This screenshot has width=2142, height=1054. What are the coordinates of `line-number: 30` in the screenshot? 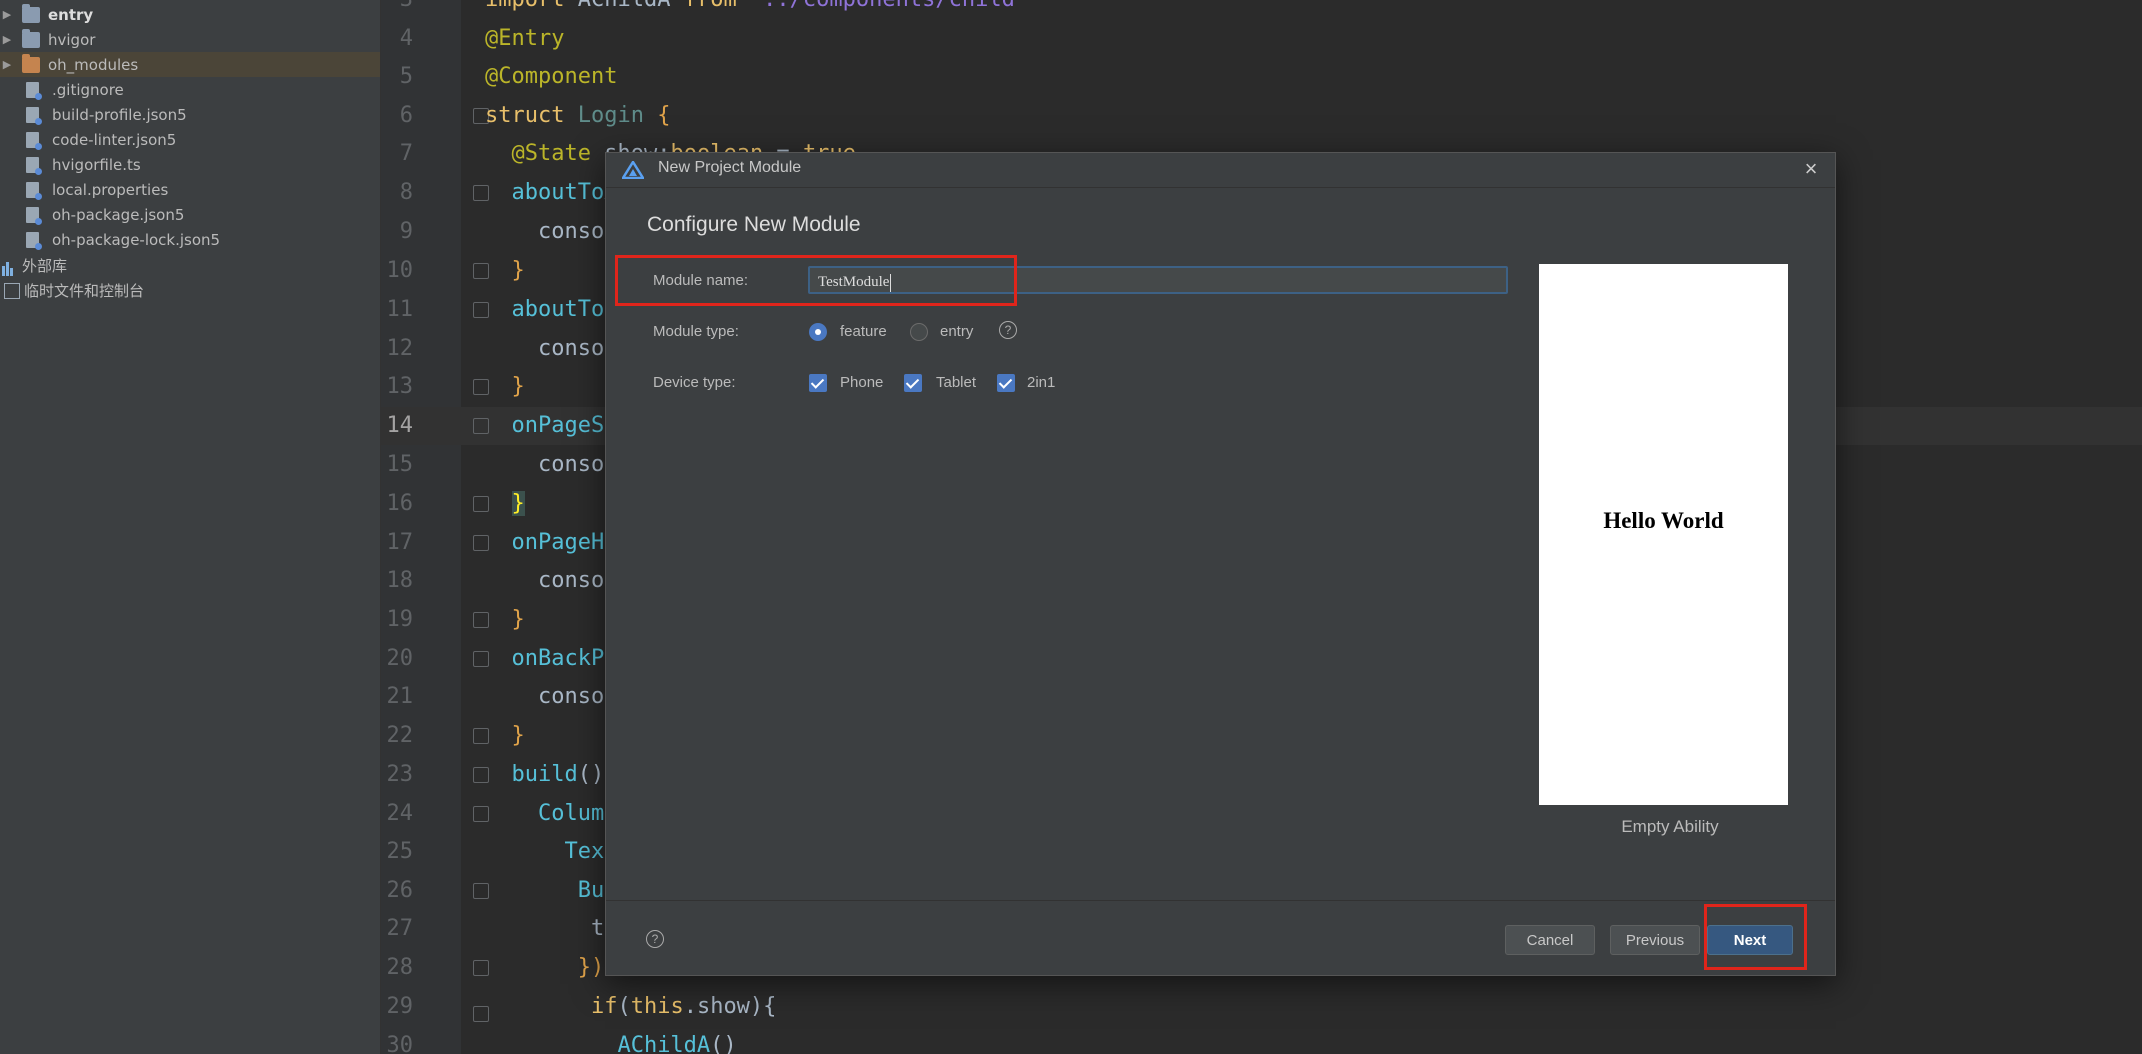 It's located at (400, 1043).